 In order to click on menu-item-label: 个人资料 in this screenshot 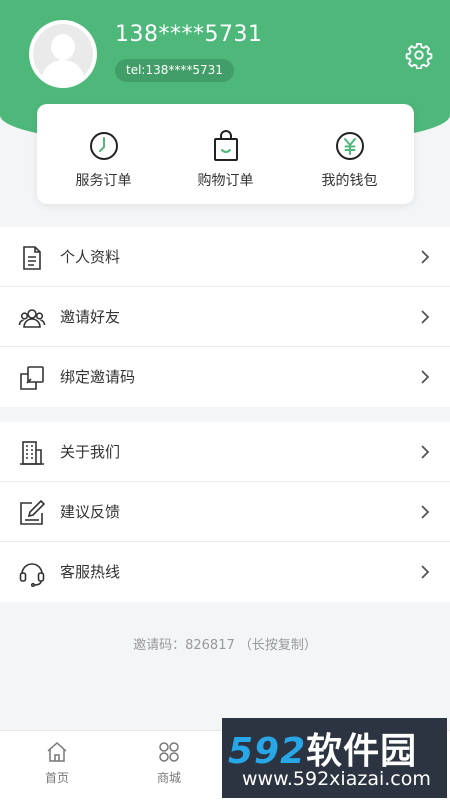, I will do `click(90, 257)`.